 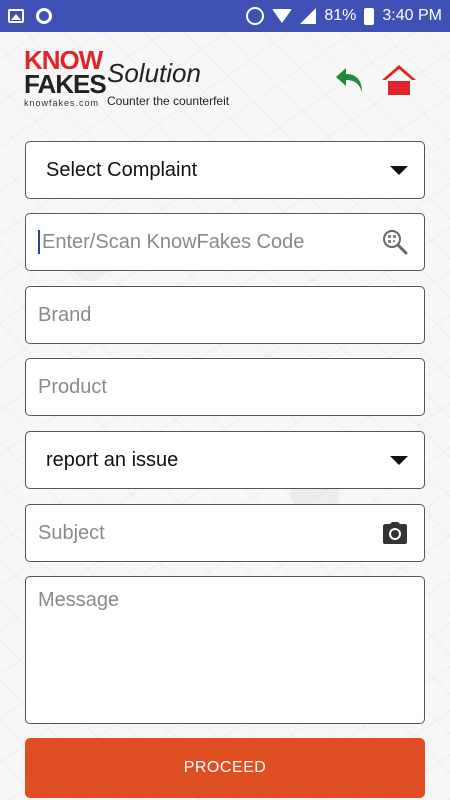 What do you see at coordinates (395, 242) in the screenshot?
I see `scan-search-icon` at bounding box center [395, 242].